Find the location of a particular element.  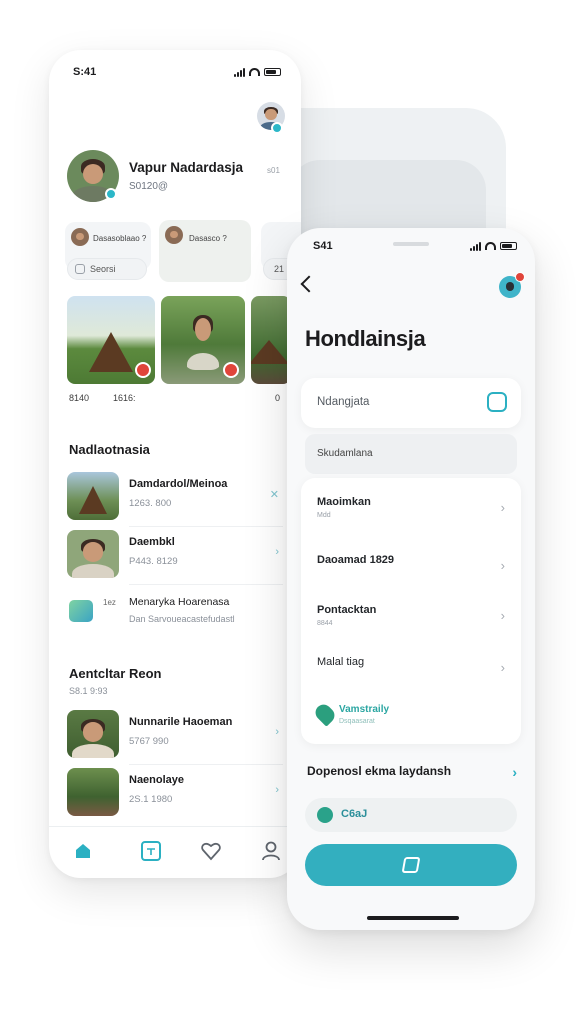

profile-extra: s01 is located at coordinates (273, 170).